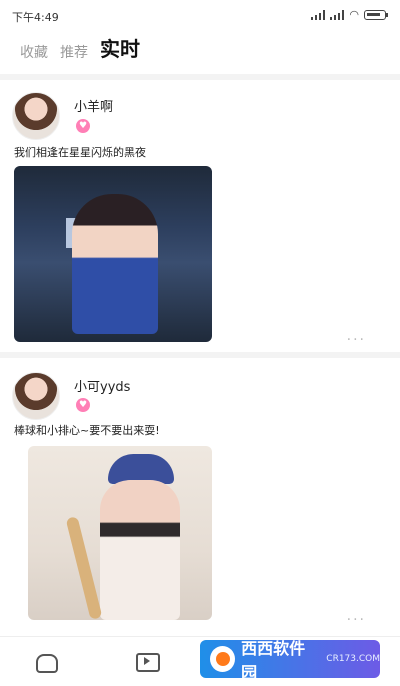 The height and width of the screenshot is (686, 400). I want to click on username: 小可yyds, so click(102, 385).